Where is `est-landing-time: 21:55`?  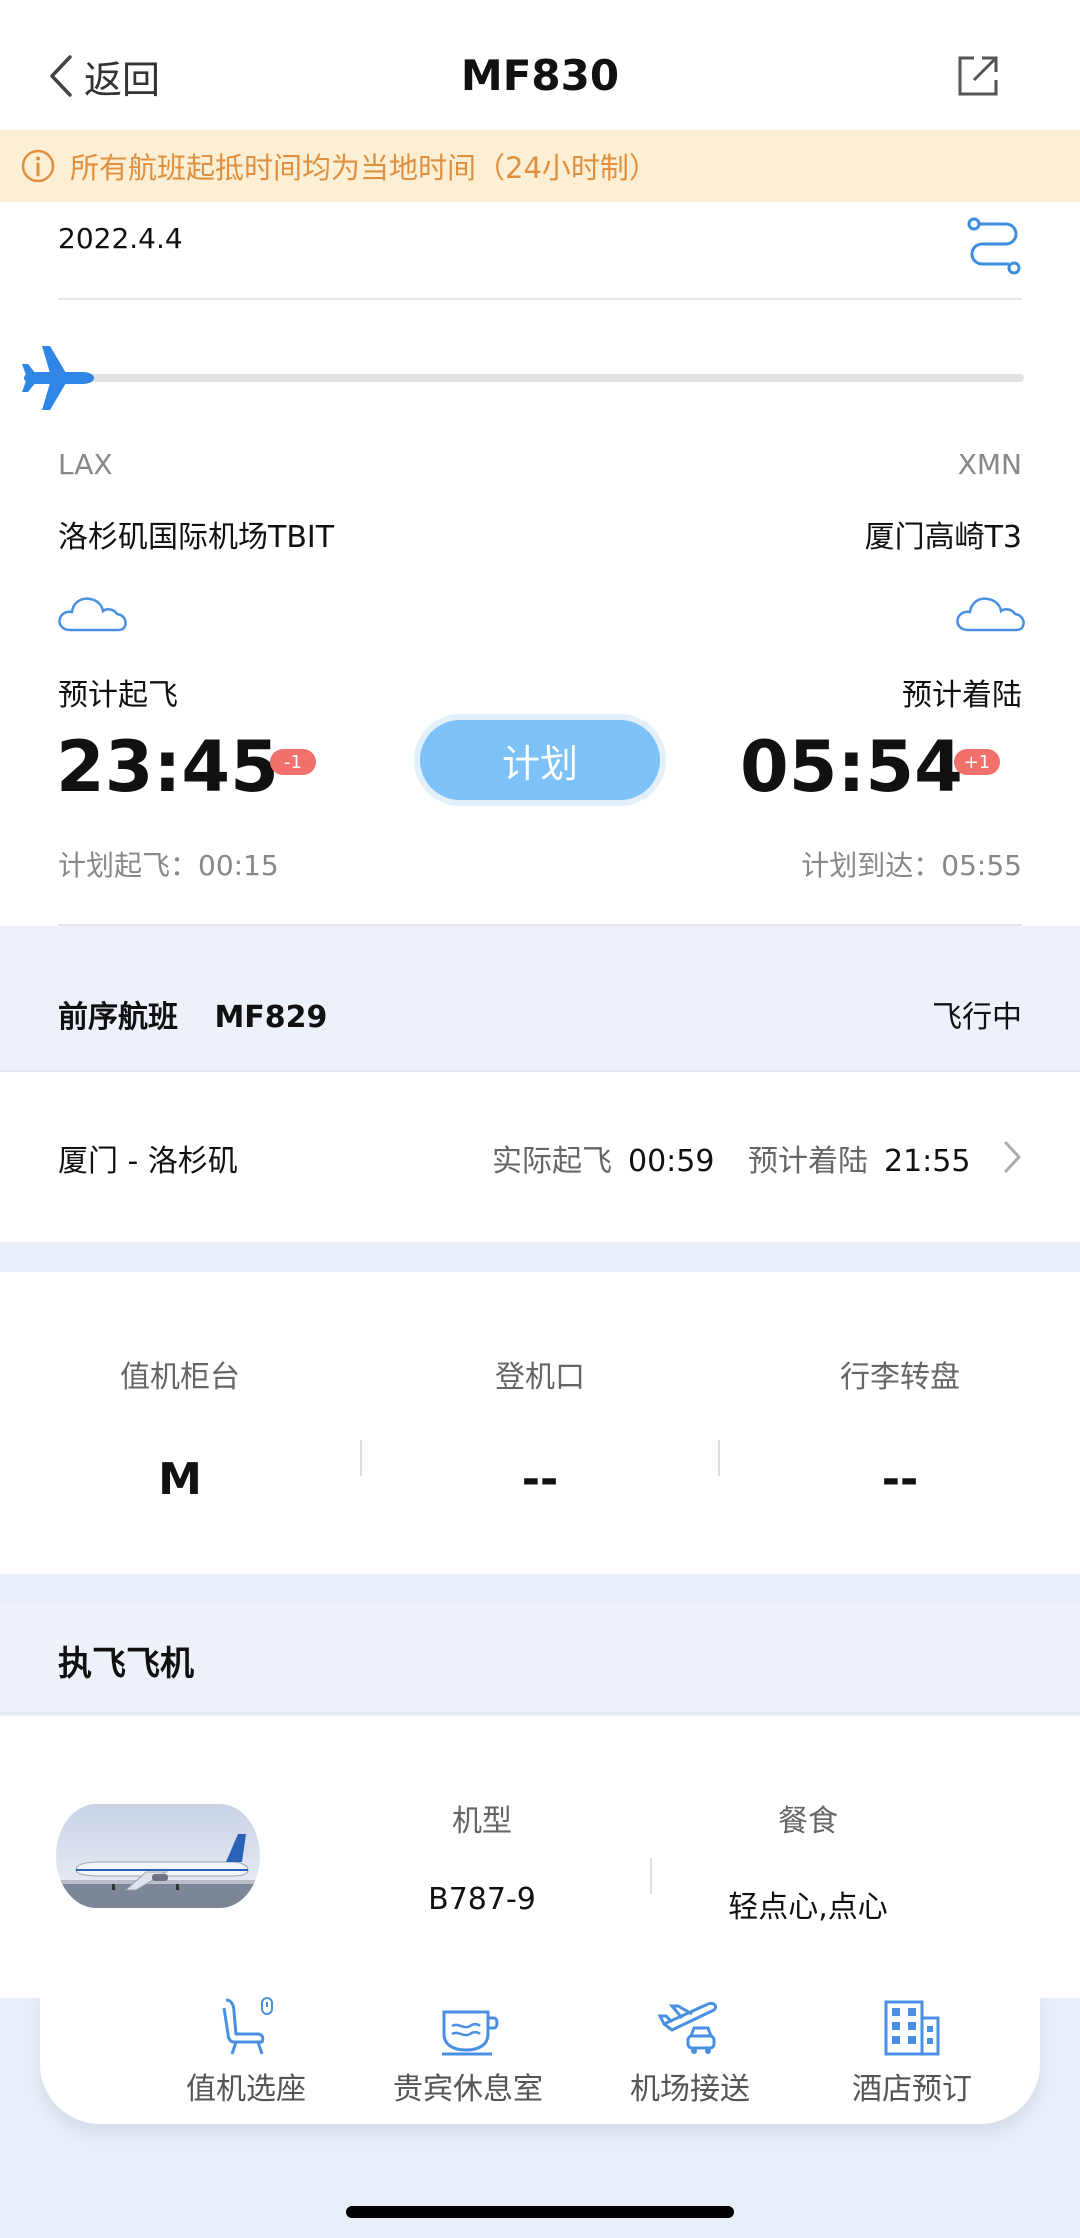 est-landing-time: 21:55 is located at coordinates (927, 1161).